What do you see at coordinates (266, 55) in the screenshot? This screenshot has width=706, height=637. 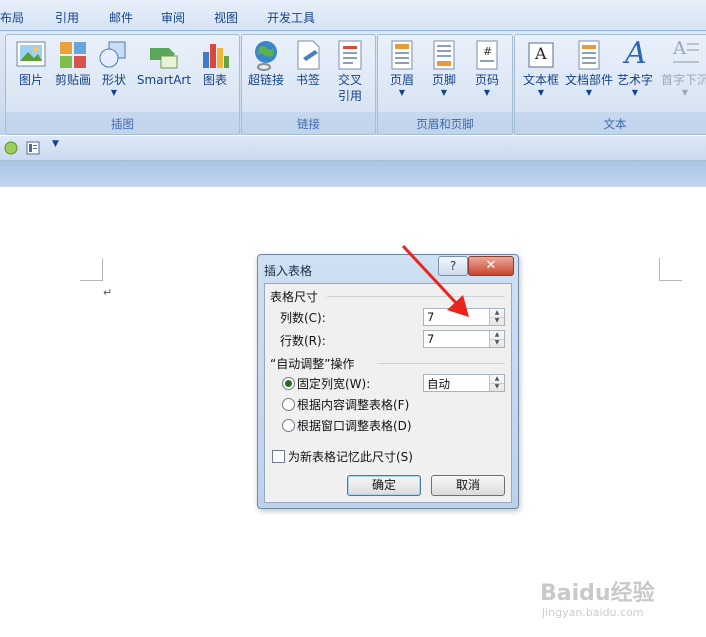 I see `hyperlink-icon` at bounding box center [266, 55].